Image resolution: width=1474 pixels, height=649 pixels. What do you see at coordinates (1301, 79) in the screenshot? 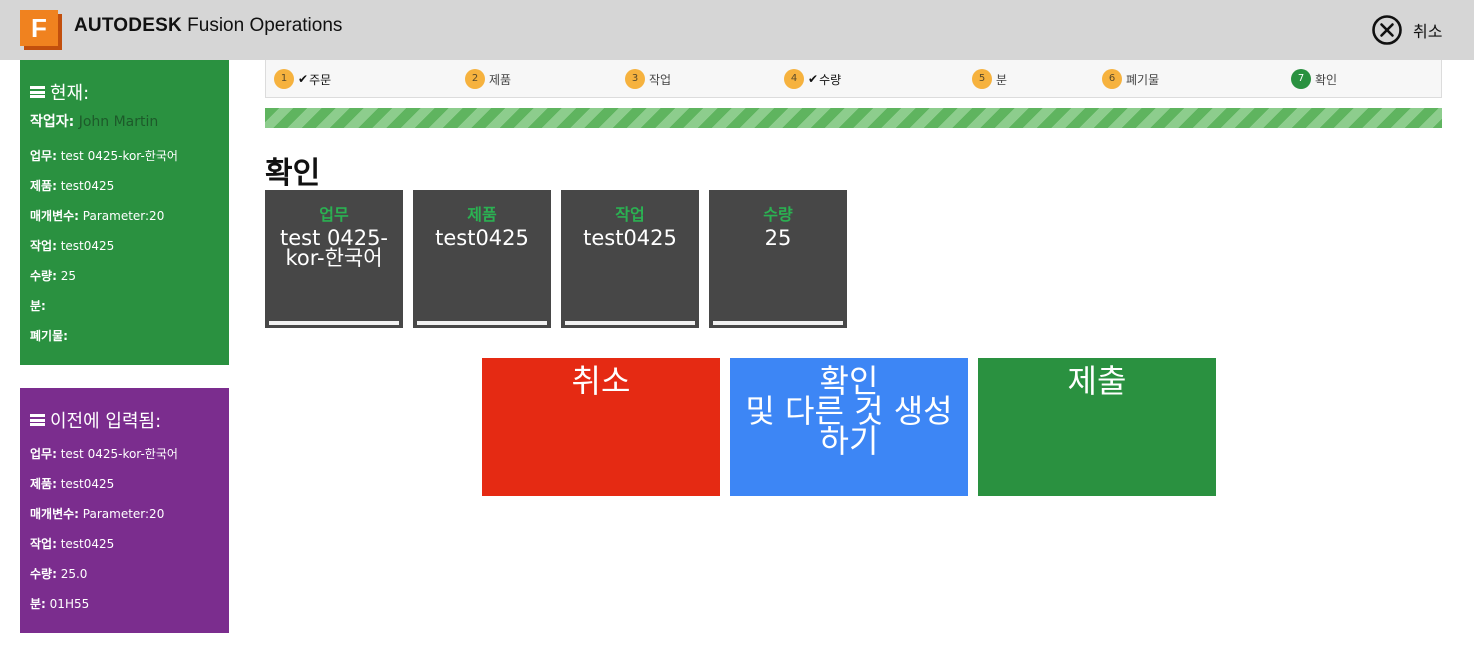
I see `step-number: 7` at bounding box center [1301, 79].